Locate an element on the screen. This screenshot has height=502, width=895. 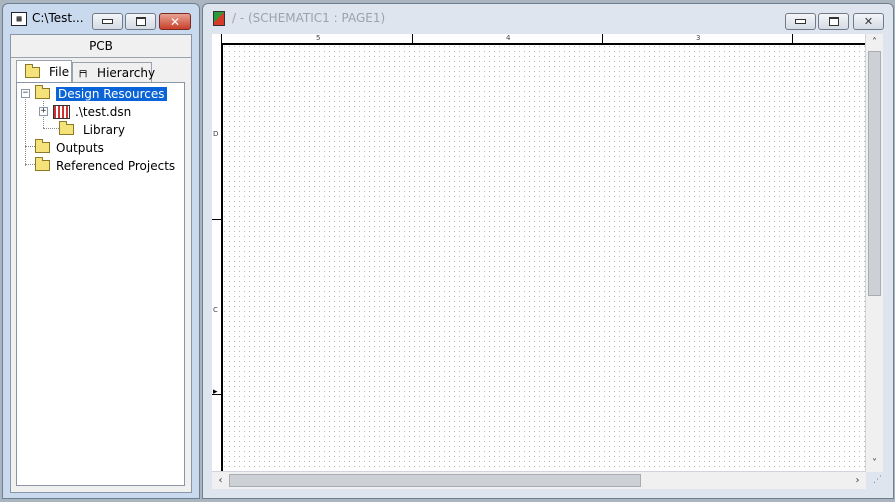
schematic-file-icon is located at coordinates (61, 111).